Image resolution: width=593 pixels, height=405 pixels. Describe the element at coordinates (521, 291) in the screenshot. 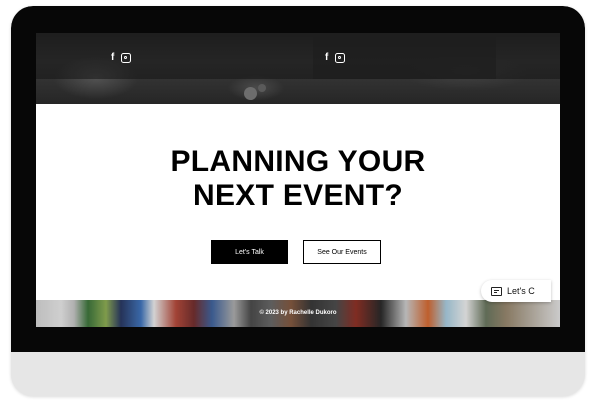

I see `chat-label: Let's C` at that location.